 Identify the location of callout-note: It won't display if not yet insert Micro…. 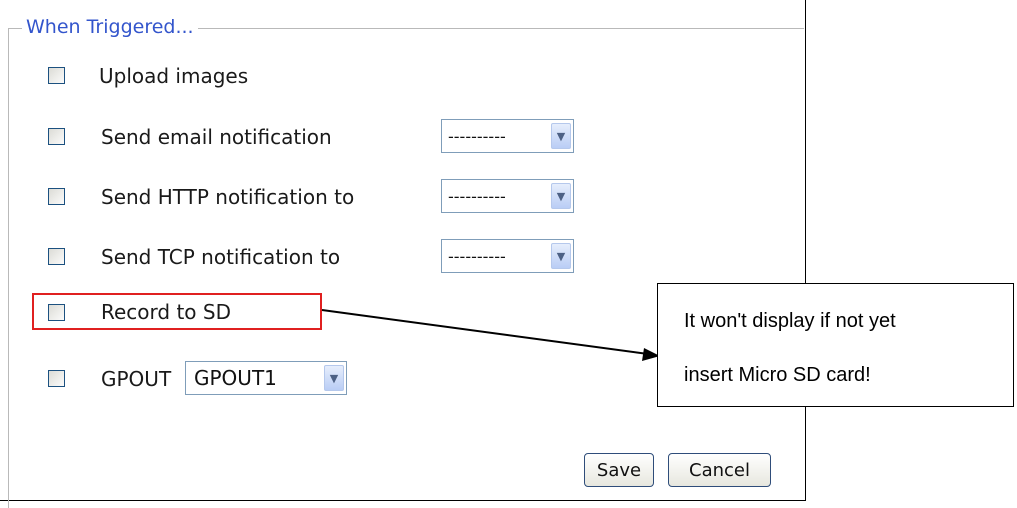
(835, 345).